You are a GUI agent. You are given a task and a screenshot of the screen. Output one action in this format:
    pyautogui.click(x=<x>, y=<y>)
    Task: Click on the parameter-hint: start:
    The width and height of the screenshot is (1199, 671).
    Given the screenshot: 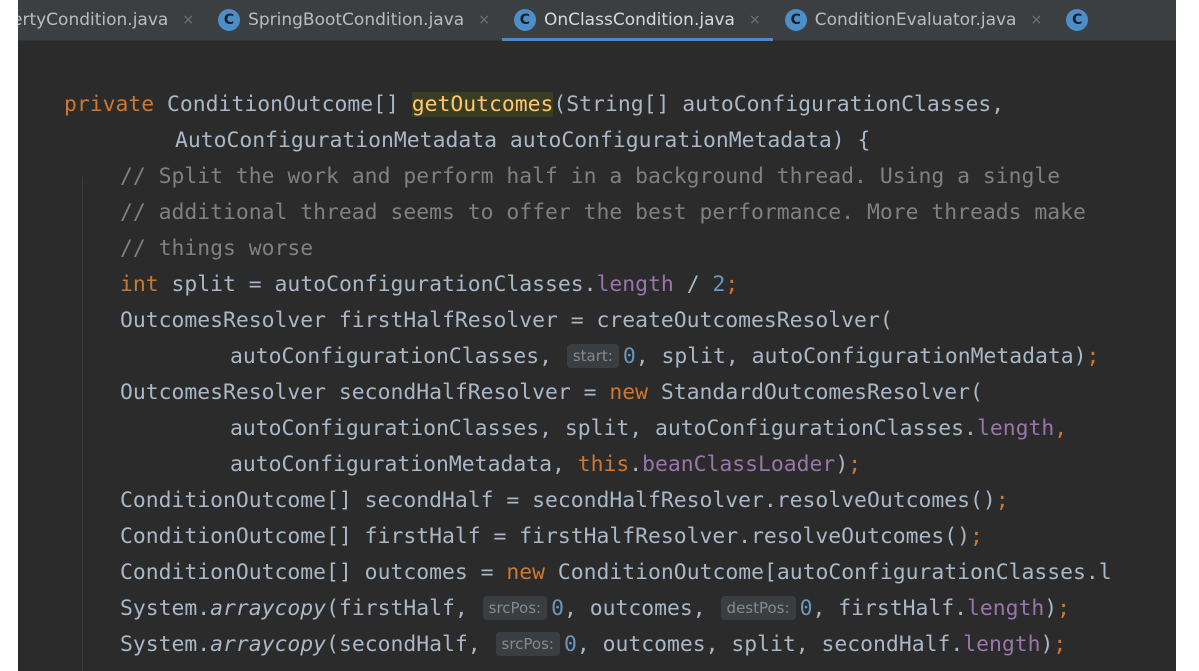 What is the action you would take?
    pyautogui.click(x=592, y=356)
    